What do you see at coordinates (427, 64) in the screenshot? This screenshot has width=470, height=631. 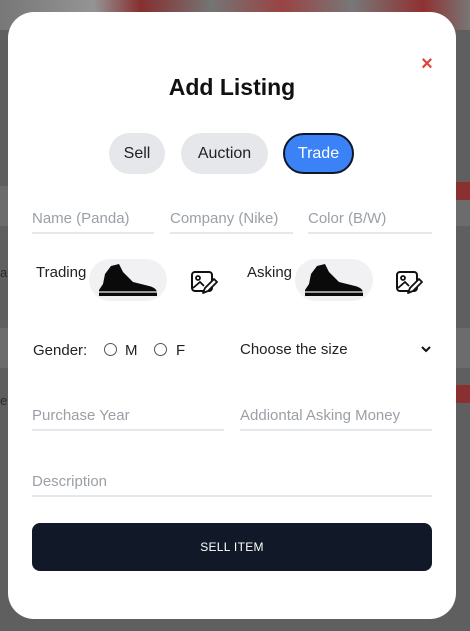 I see `close-icon: ×` at bounding box center [427, 64].